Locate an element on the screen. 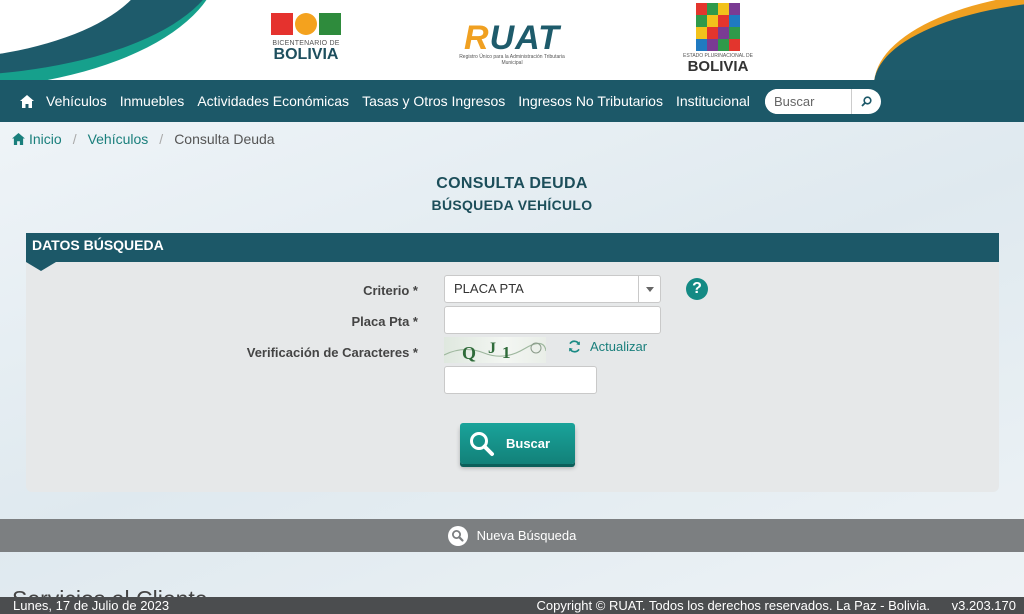 This screenshot has width=1024, height=614. nav-item-institucional: Institucional is located at coordinates (713, 101).